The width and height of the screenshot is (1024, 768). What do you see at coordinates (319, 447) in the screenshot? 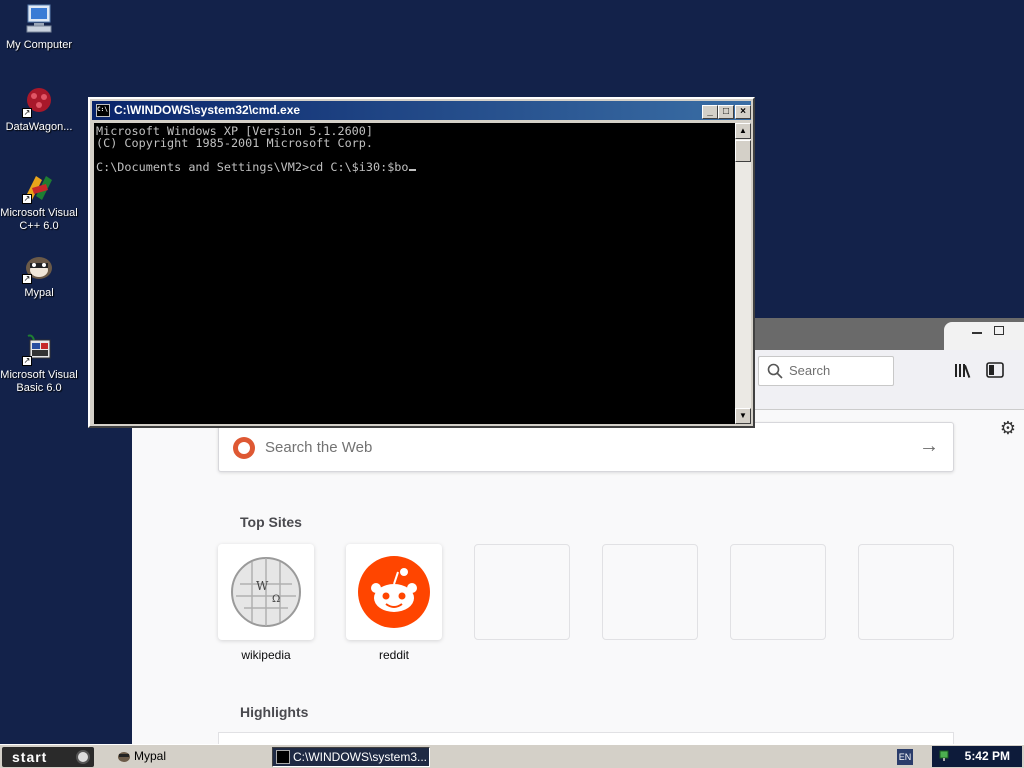
I see `web-search-placeholder: Search the Web` at bounding box center [319, 447].